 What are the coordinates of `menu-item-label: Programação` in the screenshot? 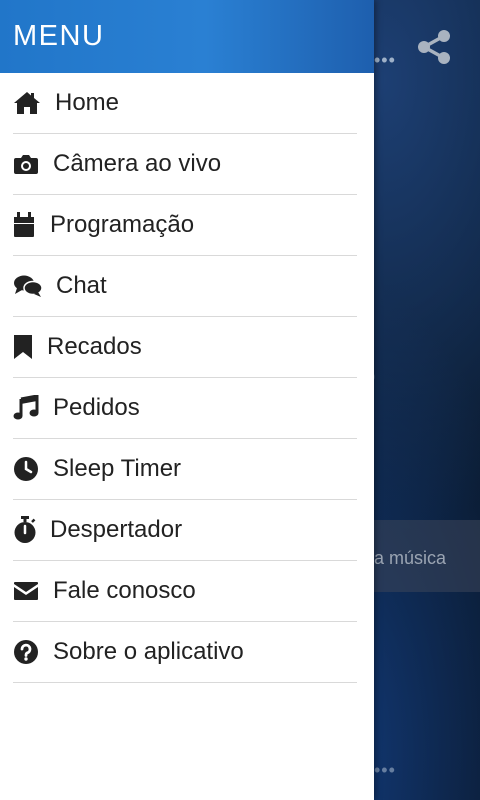 It's located at (122, 224).